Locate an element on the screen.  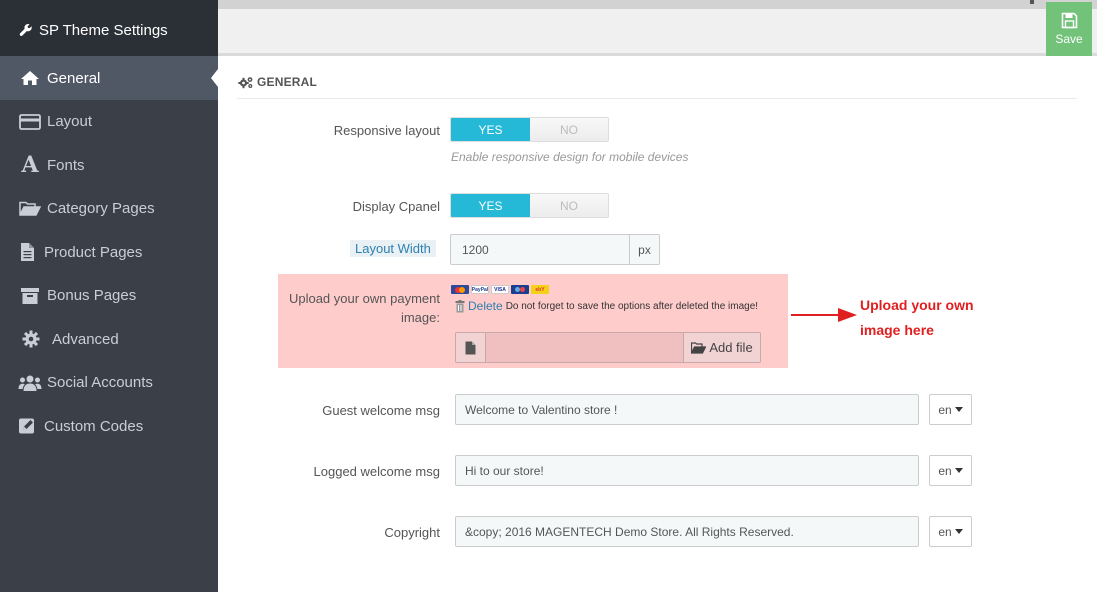
sidebar-item-category-pages: Category Pages is located at coordinates (109, 209).